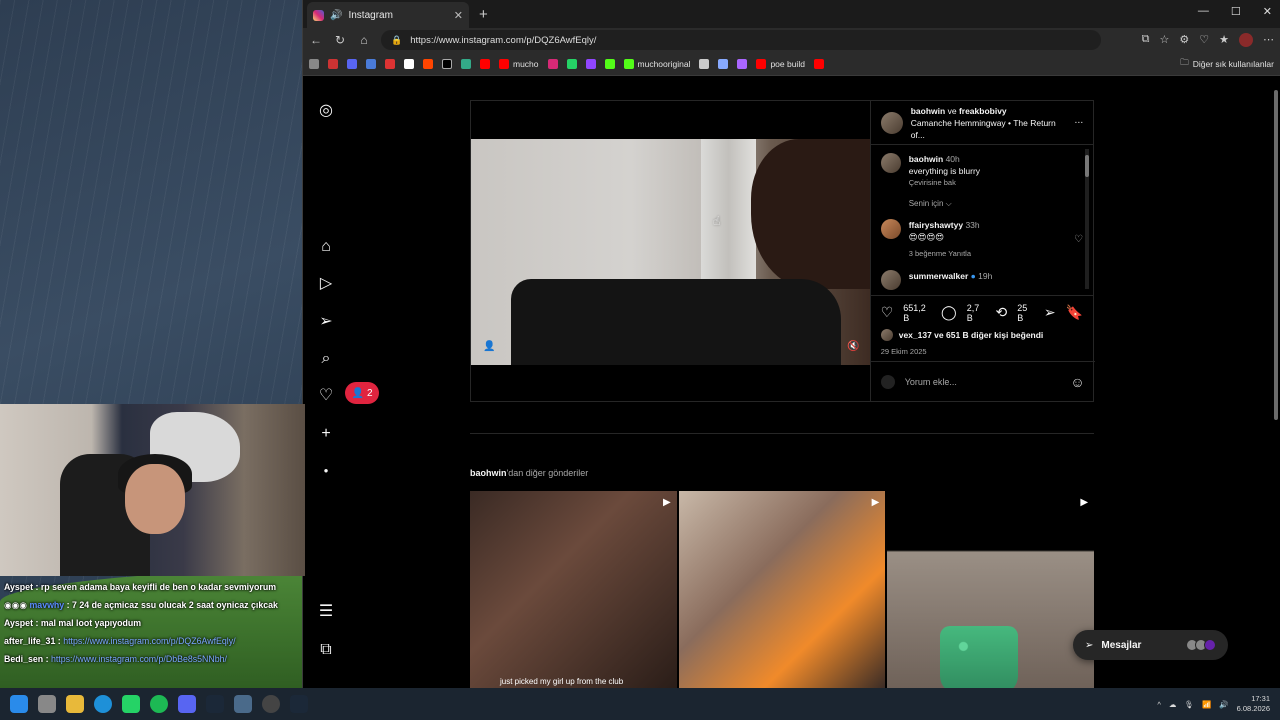 This screenshot has width=1280, height=720. What do you see at coordinates (1074, 312) in the screenshot?
I see `save-icon: 🔖` at bounding box center [1074, 312].